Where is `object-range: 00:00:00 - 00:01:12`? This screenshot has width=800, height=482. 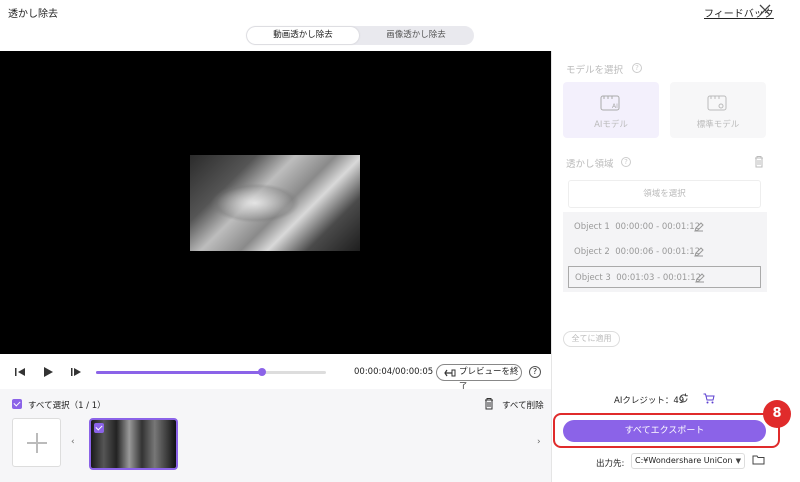
object-range: 00:00:00 - 00:01:12 is located at coordinates (658, 227).